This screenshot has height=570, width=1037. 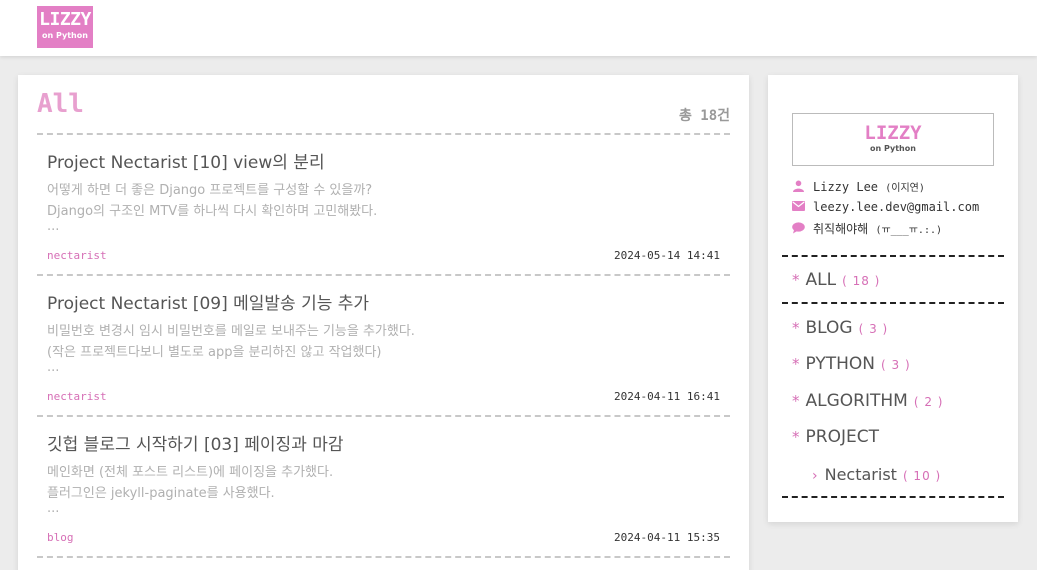 I want to click on divider, so click(x=383, y=557).